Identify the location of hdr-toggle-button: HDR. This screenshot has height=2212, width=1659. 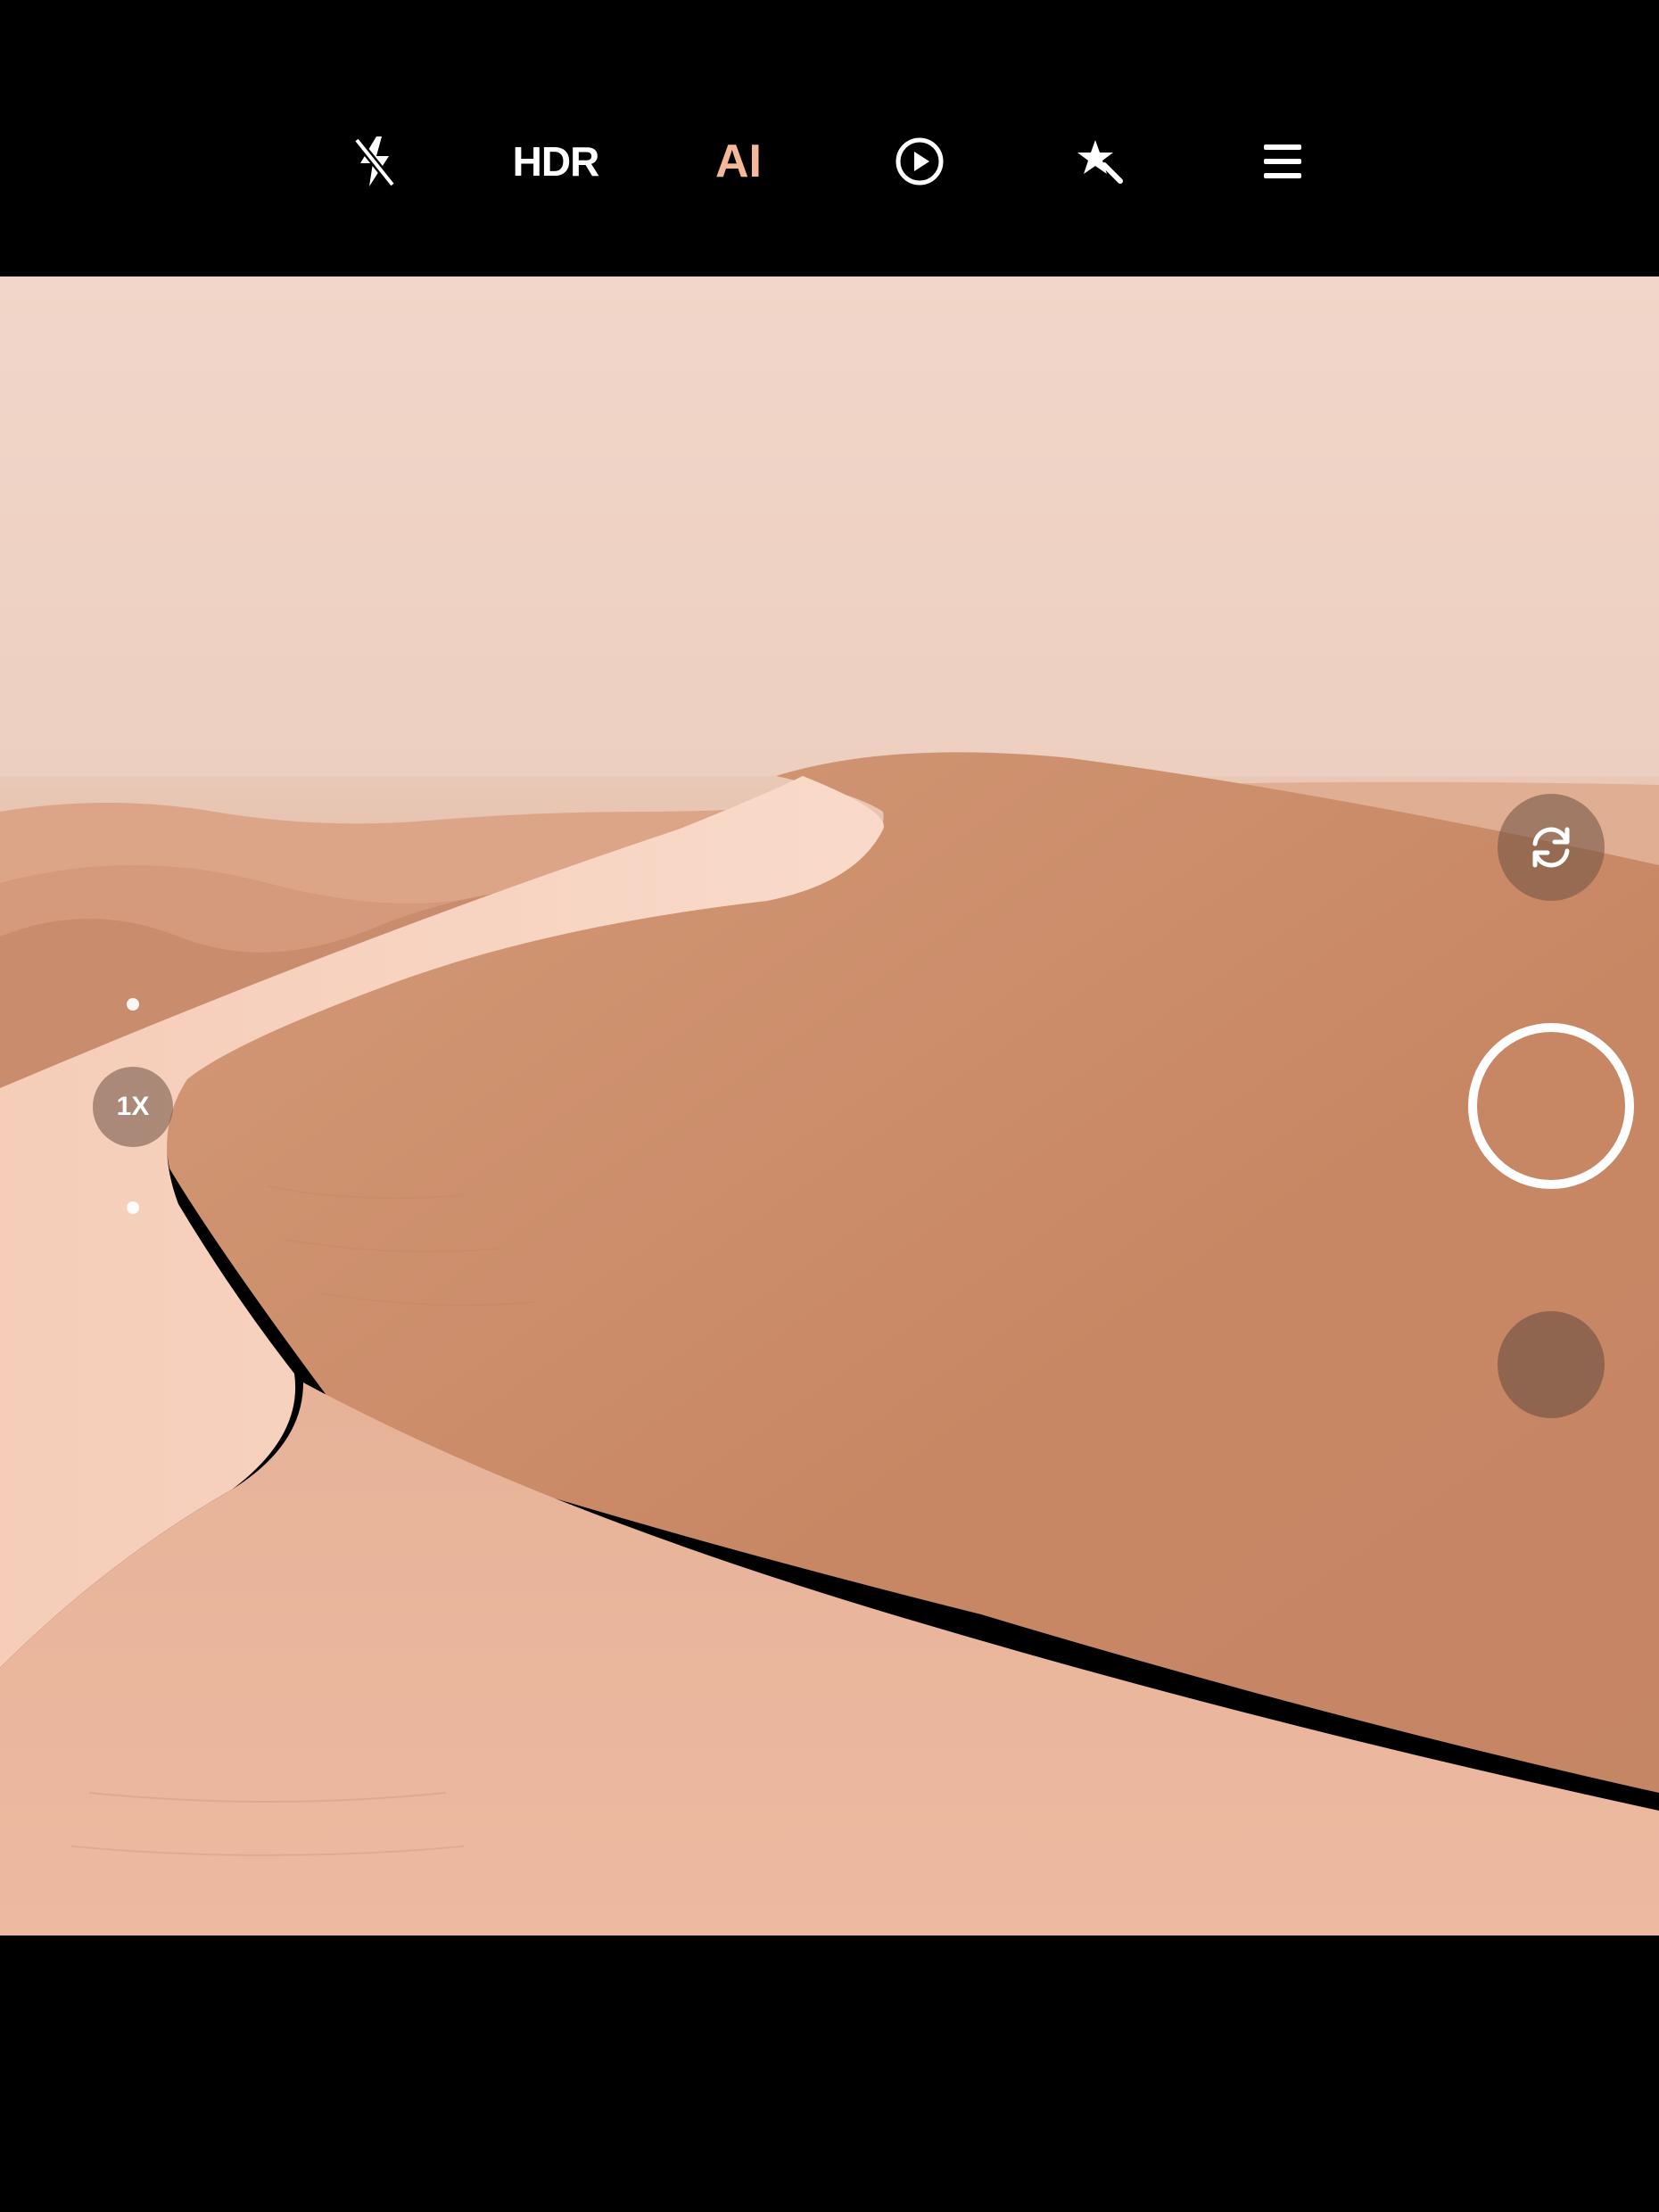
(556, 162).